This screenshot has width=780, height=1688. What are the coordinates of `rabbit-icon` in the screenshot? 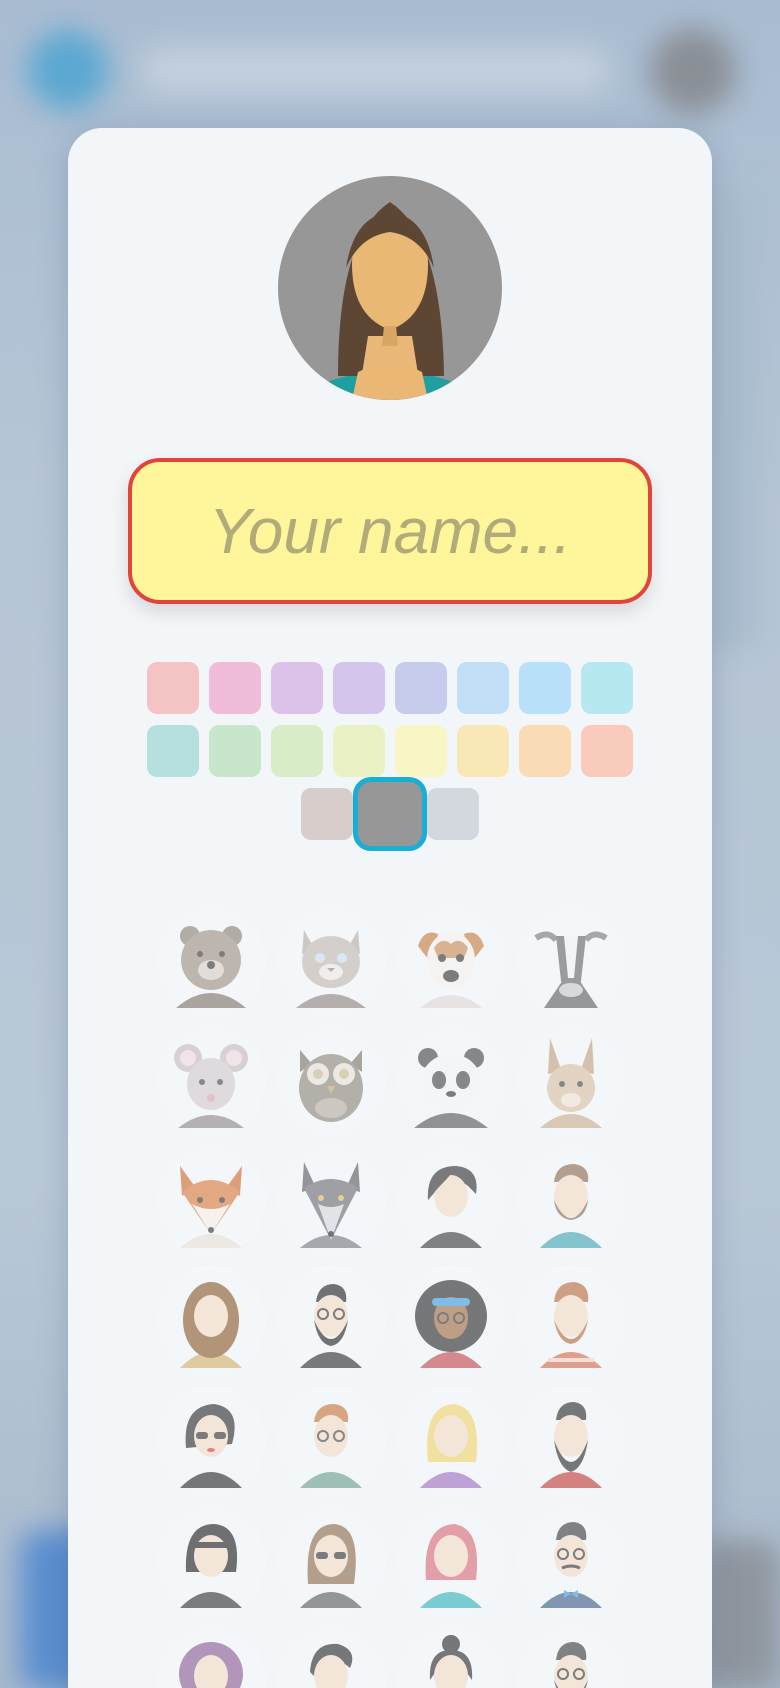 It's located at (571, 1083).